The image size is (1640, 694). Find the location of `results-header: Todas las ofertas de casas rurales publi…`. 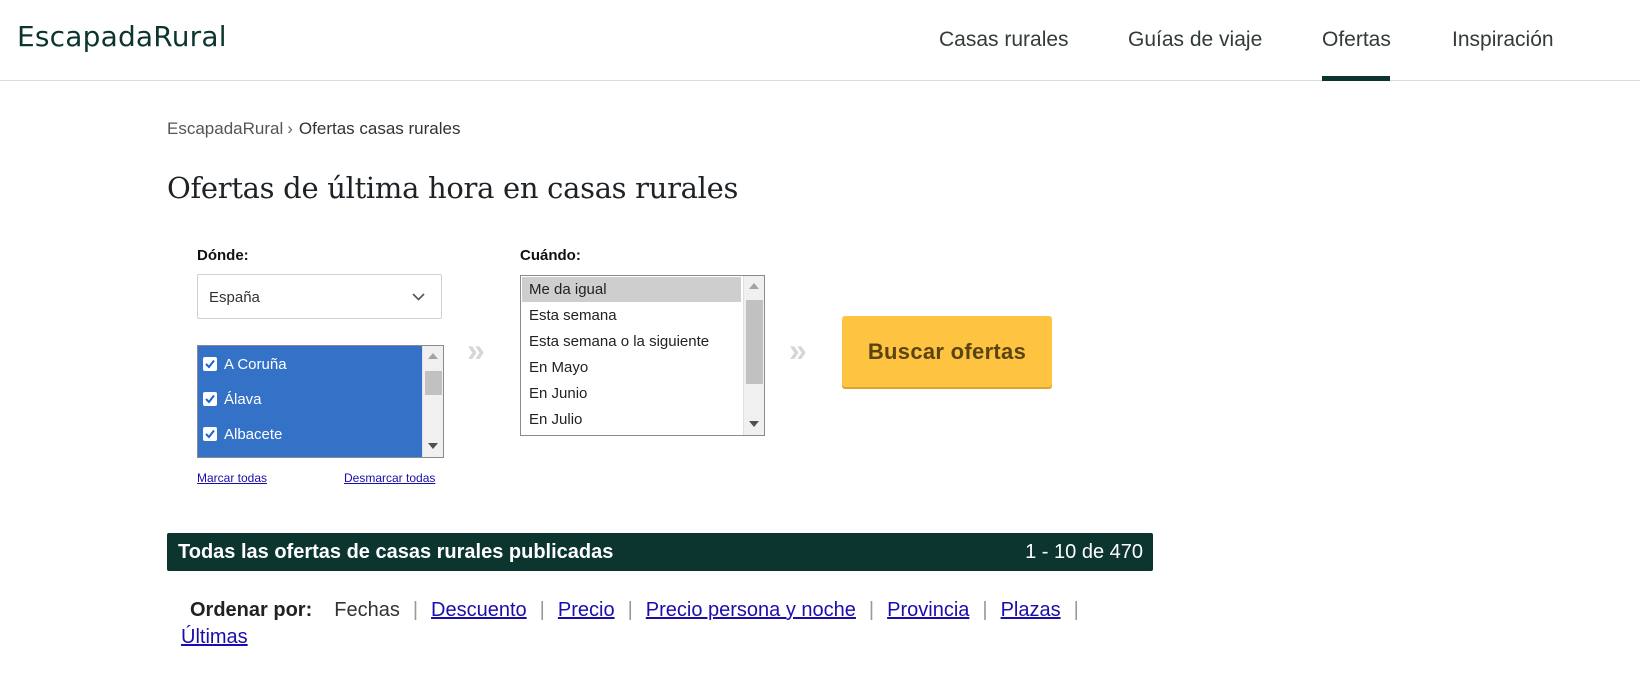

results-header: Todas las ofertas de casas rurales publi… is located at coordinates (660, 552).